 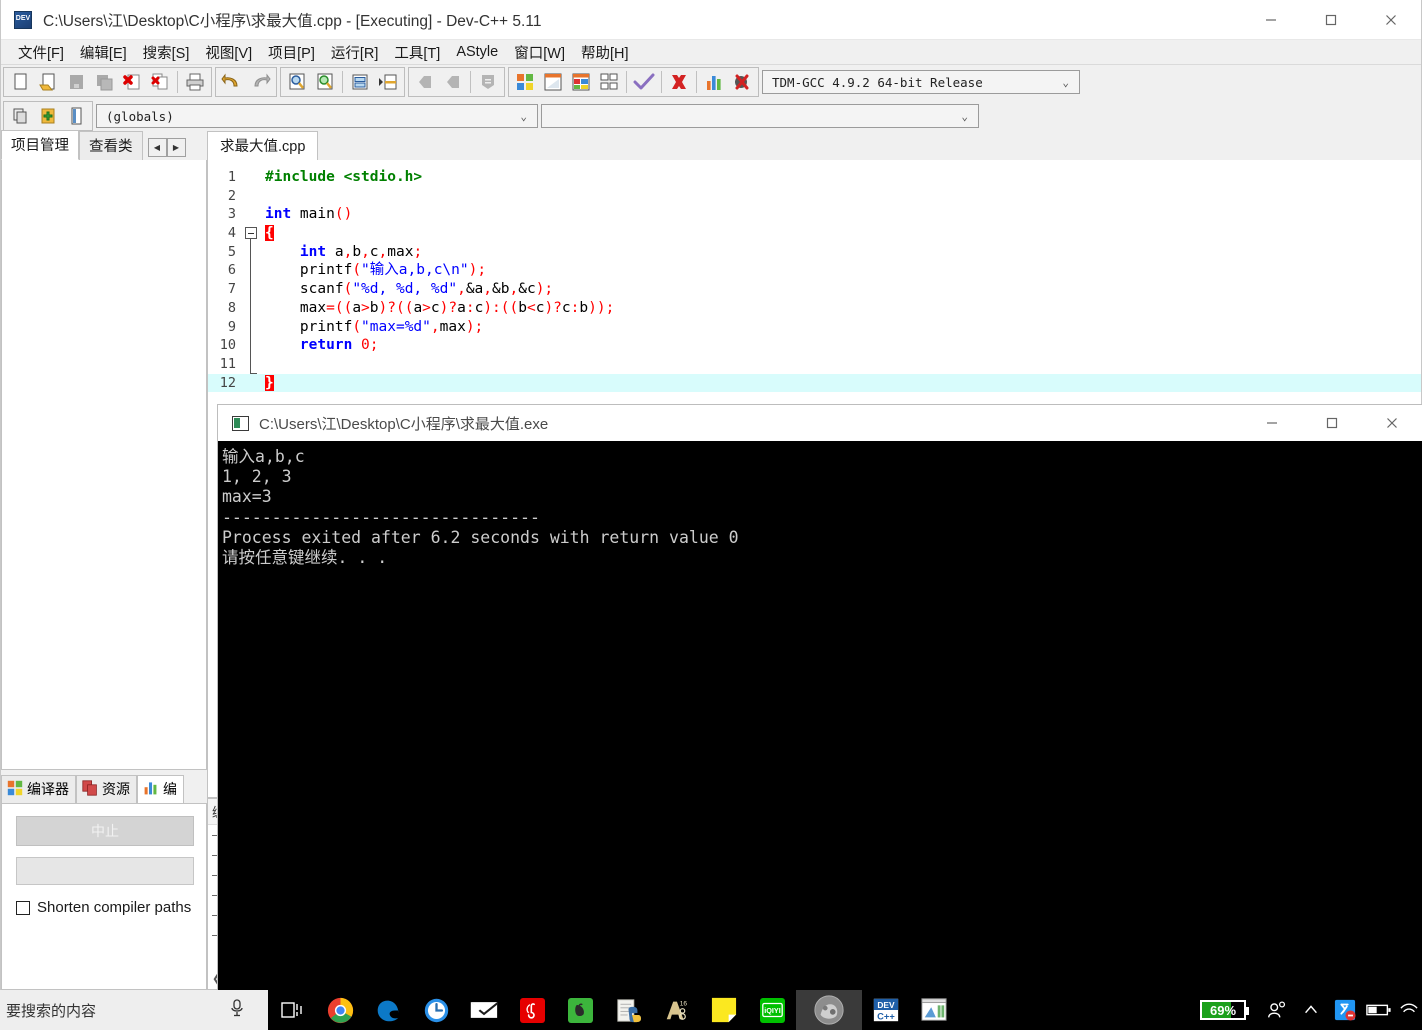 What do you see at coordinates (111, 145) in the screenshot?
I see `tab-class-browser: 查看类` at bounding box center [111, 145].